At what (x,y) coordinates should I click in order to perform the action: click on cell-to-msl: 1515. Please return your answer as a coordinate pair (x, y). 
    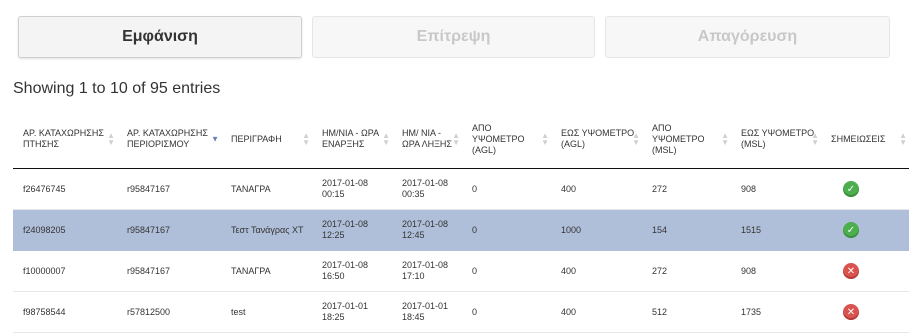
    Looking at the image, I should click on (776, 230).